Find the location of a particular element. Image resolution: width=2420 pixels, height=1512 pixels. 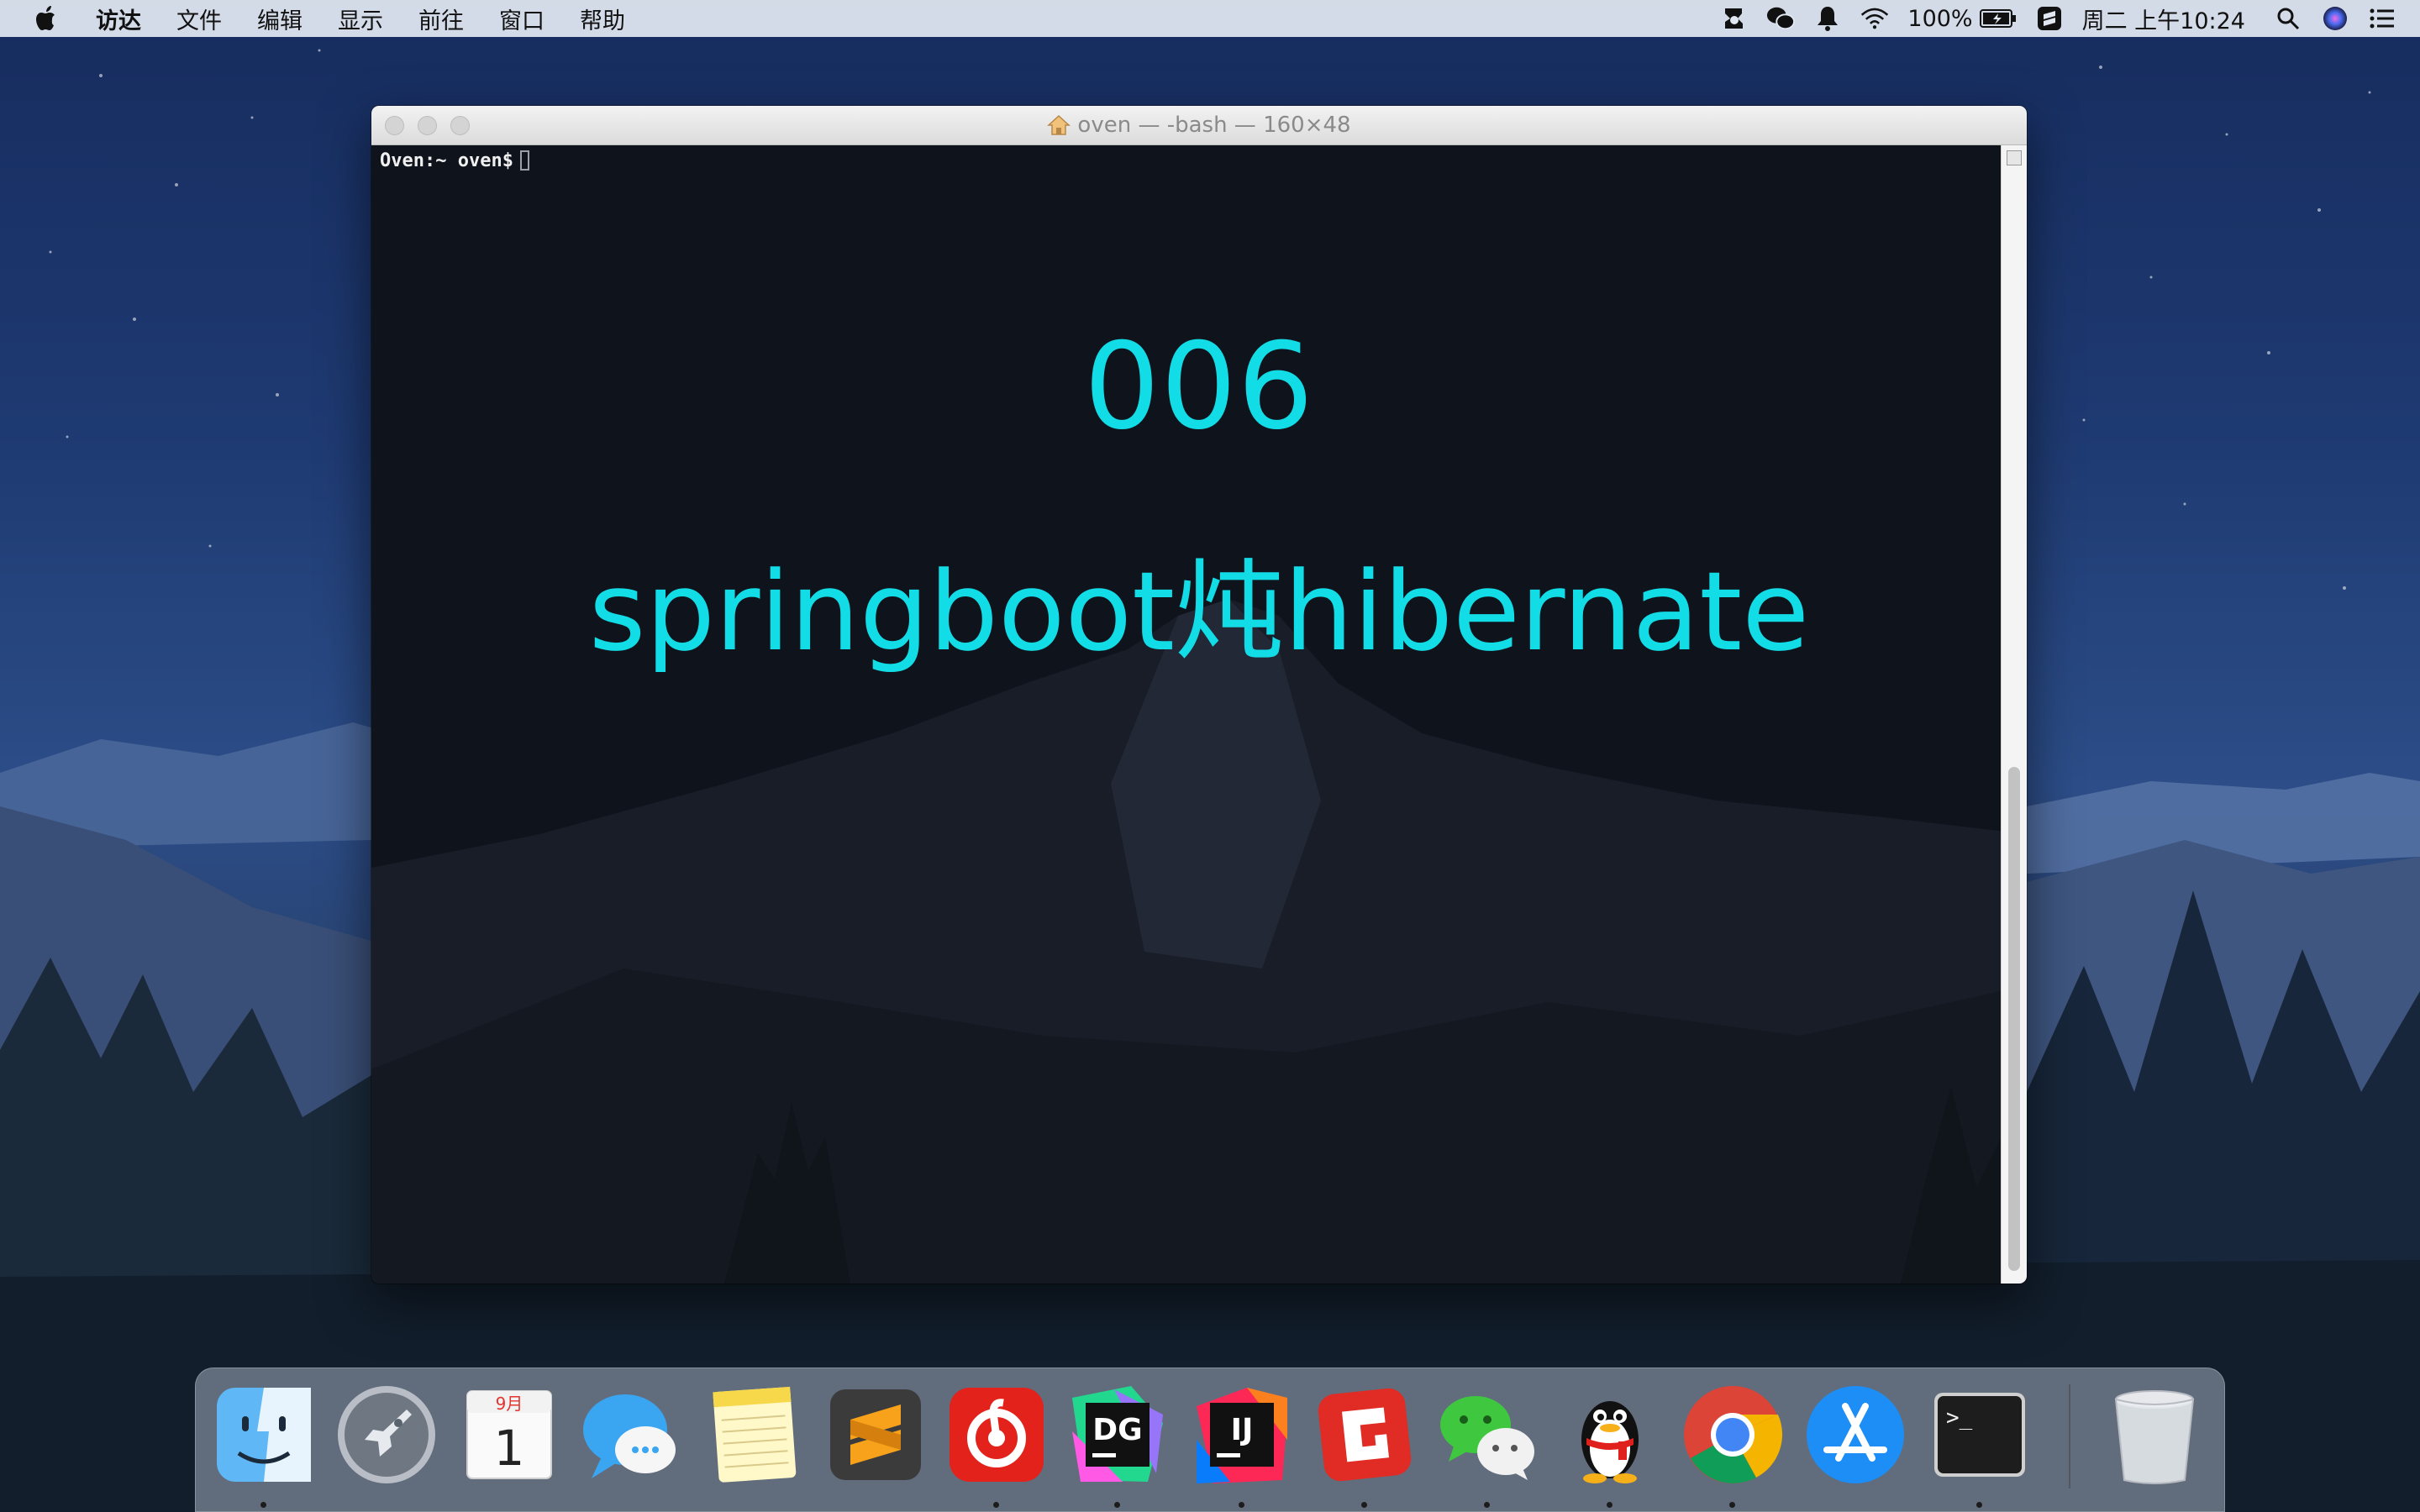

vertical-scrollbar is located at coordinates (2014, 714).